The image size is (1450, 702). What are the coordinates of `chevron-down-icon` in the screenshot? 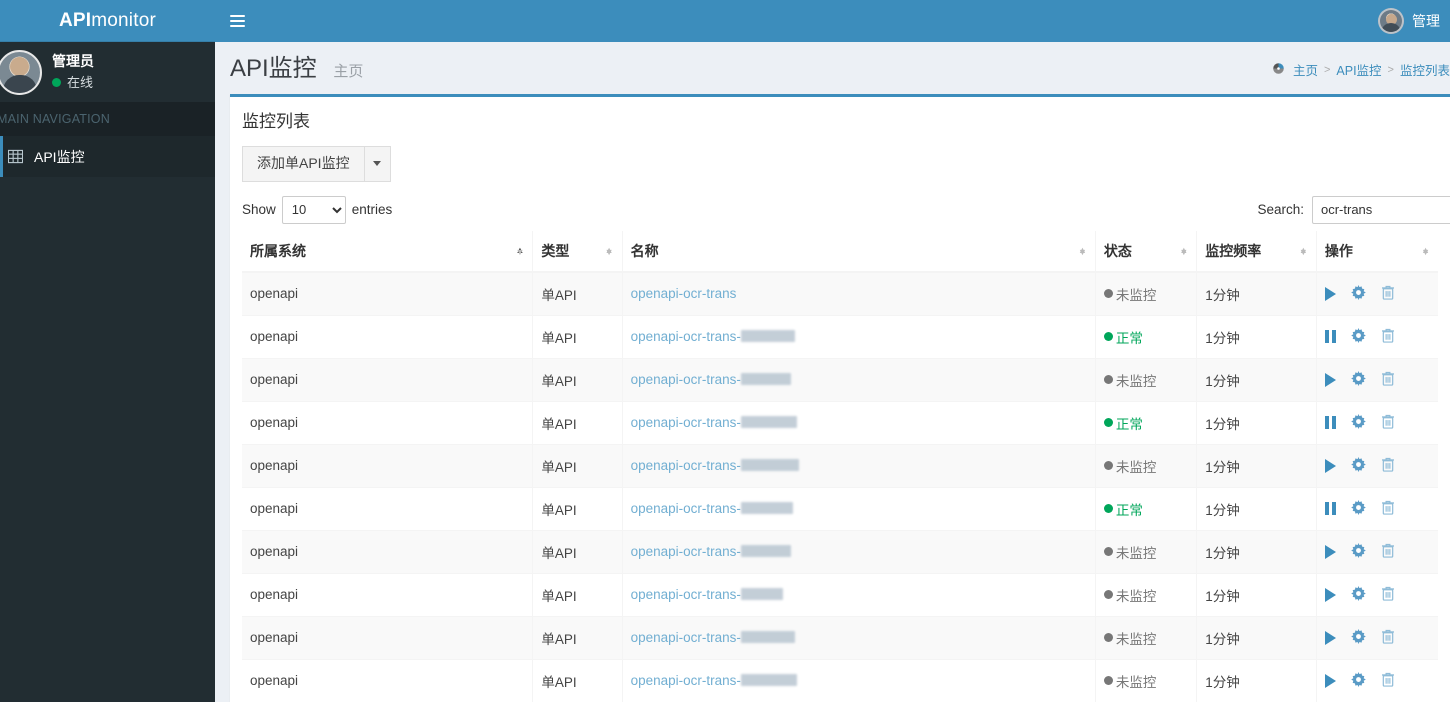 It's located at (377, 164).